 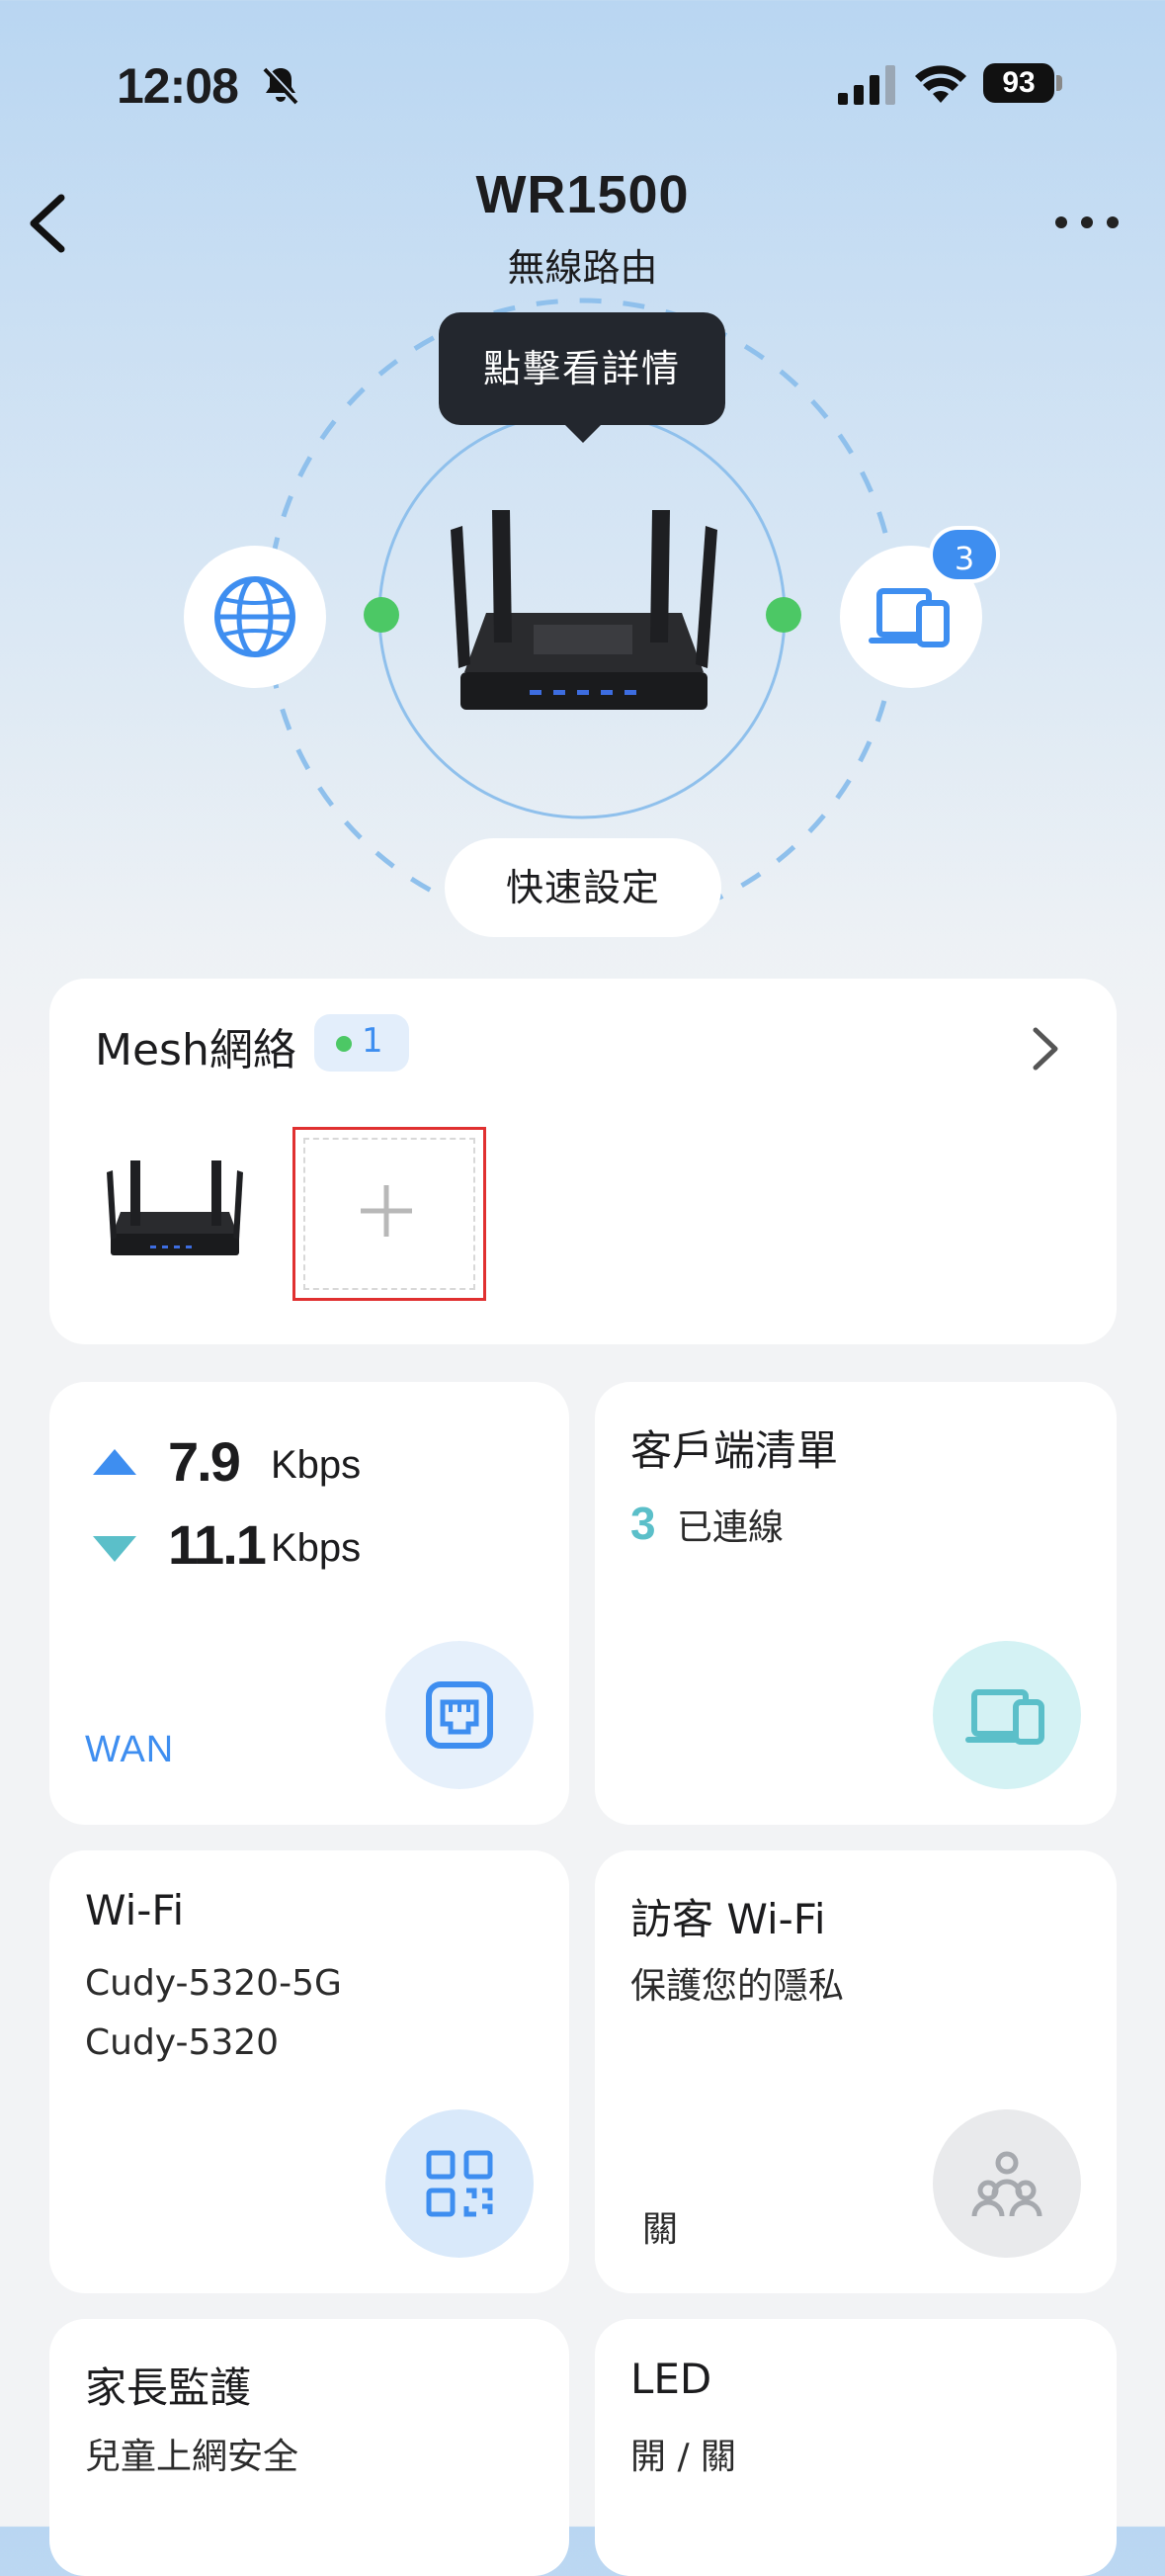 I want to click on battery-tip, so click(x=1059, y=83).